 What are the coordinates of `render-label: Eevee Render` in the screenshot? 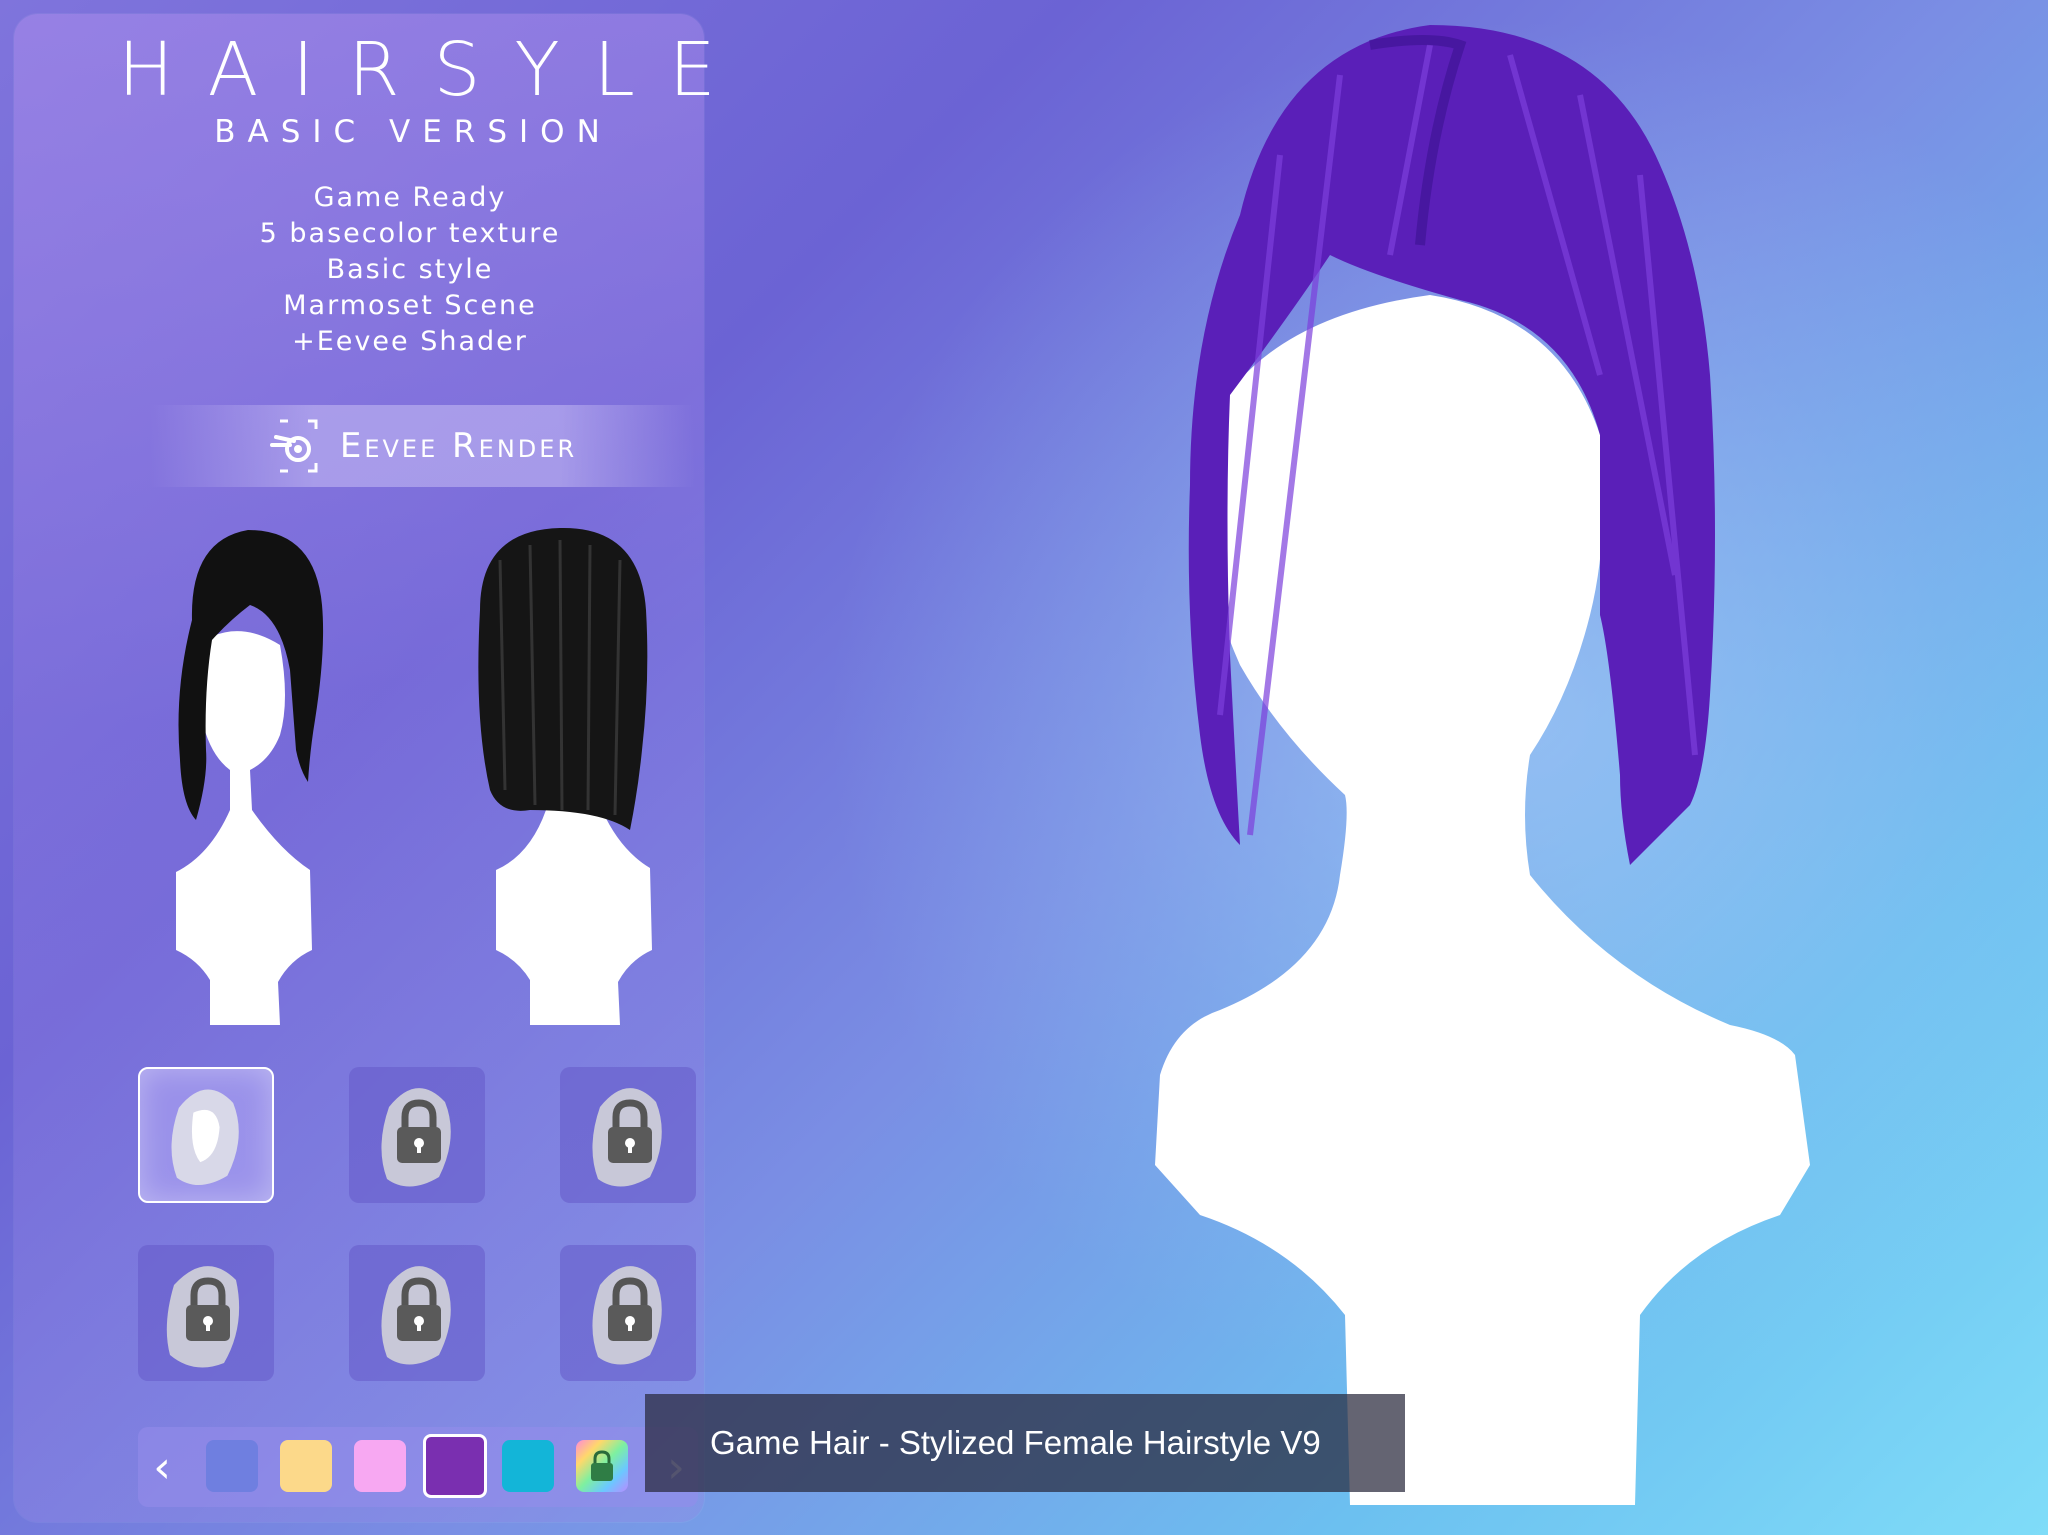 It's located at (458, 446).